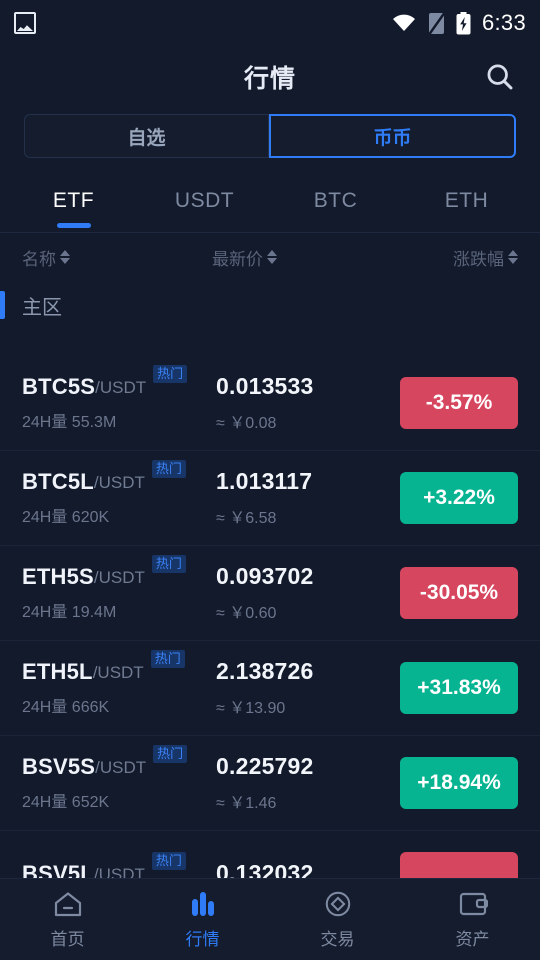 This screenshot has height=960, width=540. I want to click on change-badge: +3.22%, so click(459, 498).